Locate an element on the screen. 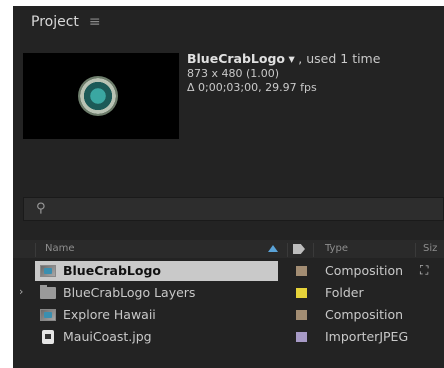 This screenshot has height=368, width=444. preview-duration: Δ 0;00;03;00, 29.97 fps is located at coordinates (252, 87).